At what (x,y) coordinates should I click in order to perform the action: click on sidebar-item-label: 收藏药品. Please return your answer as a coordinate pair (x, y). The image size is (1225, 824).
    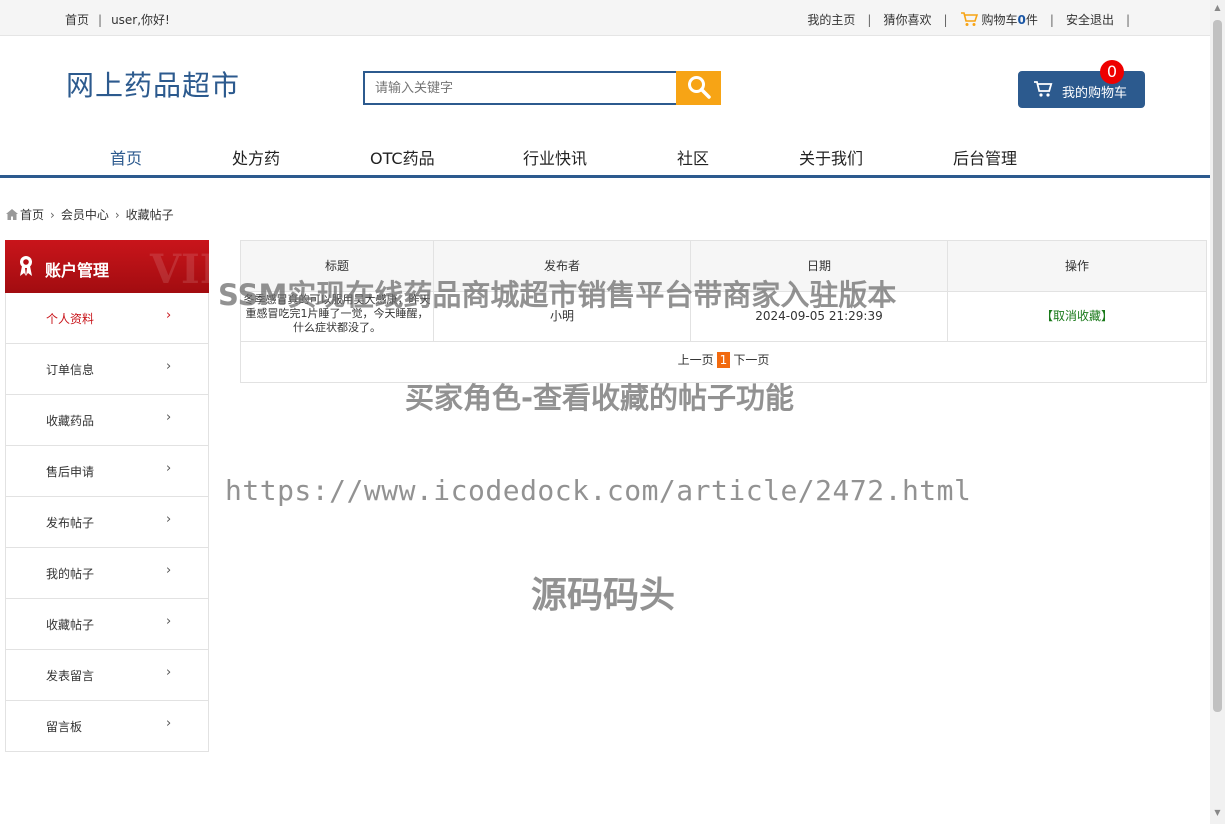
    Looking at the image, I should click on (70, 421).